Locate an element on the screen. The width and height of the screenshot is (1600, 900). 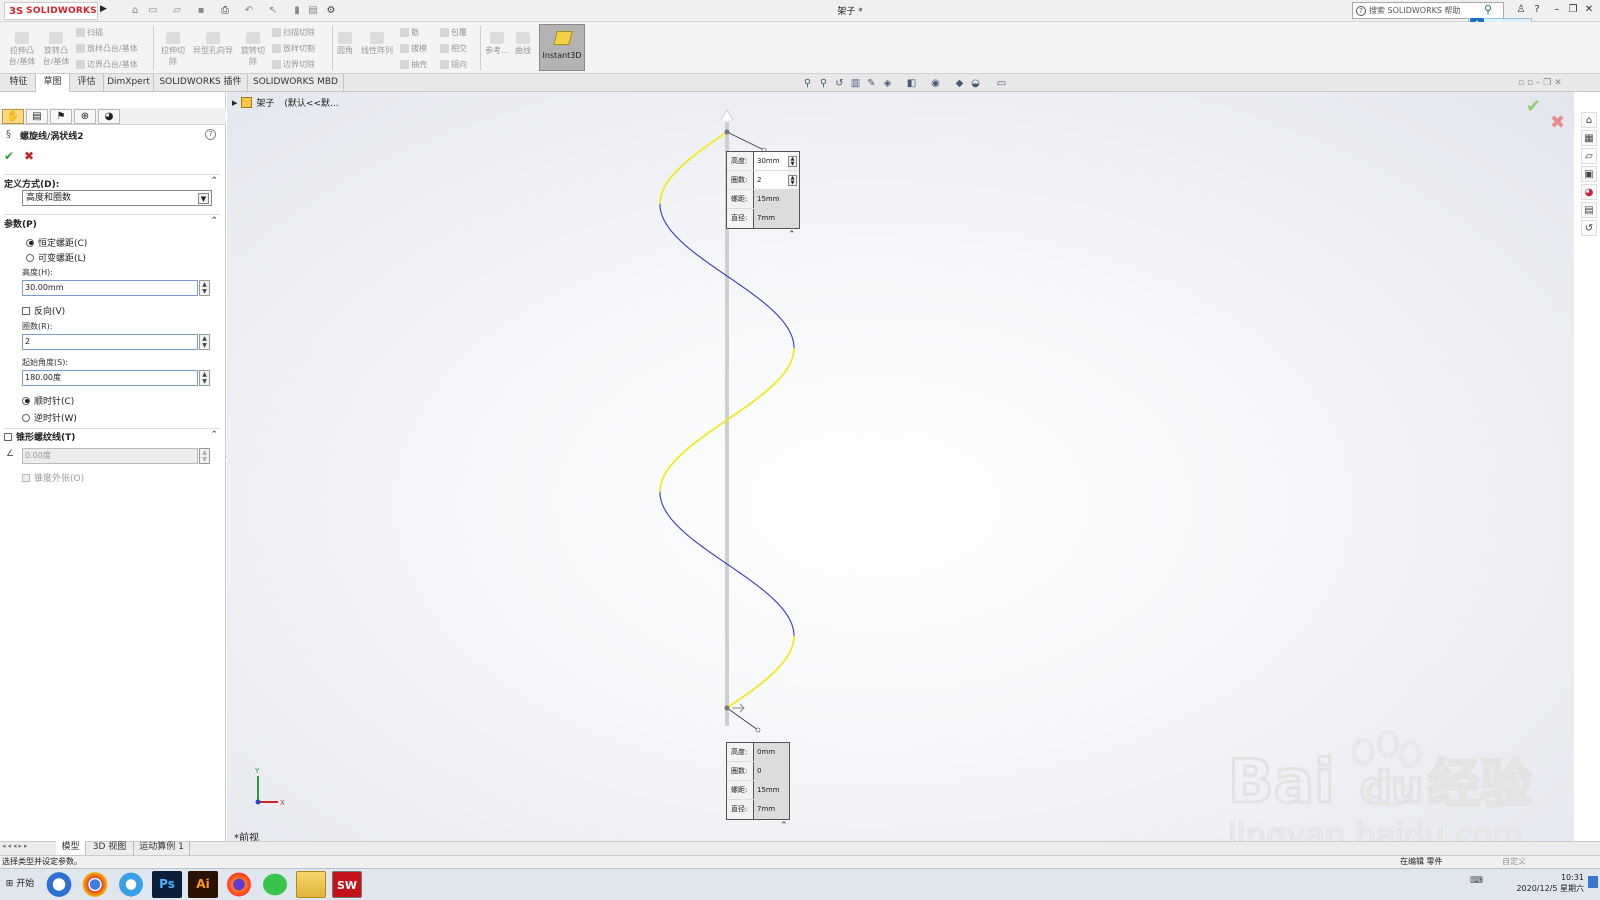
callout-top: 高度: 30mm ▲ ▼ 圈数: 2 ▲ ▼ 螺距: 15mm 直径: 7mm is located at coordinates (763, 190).